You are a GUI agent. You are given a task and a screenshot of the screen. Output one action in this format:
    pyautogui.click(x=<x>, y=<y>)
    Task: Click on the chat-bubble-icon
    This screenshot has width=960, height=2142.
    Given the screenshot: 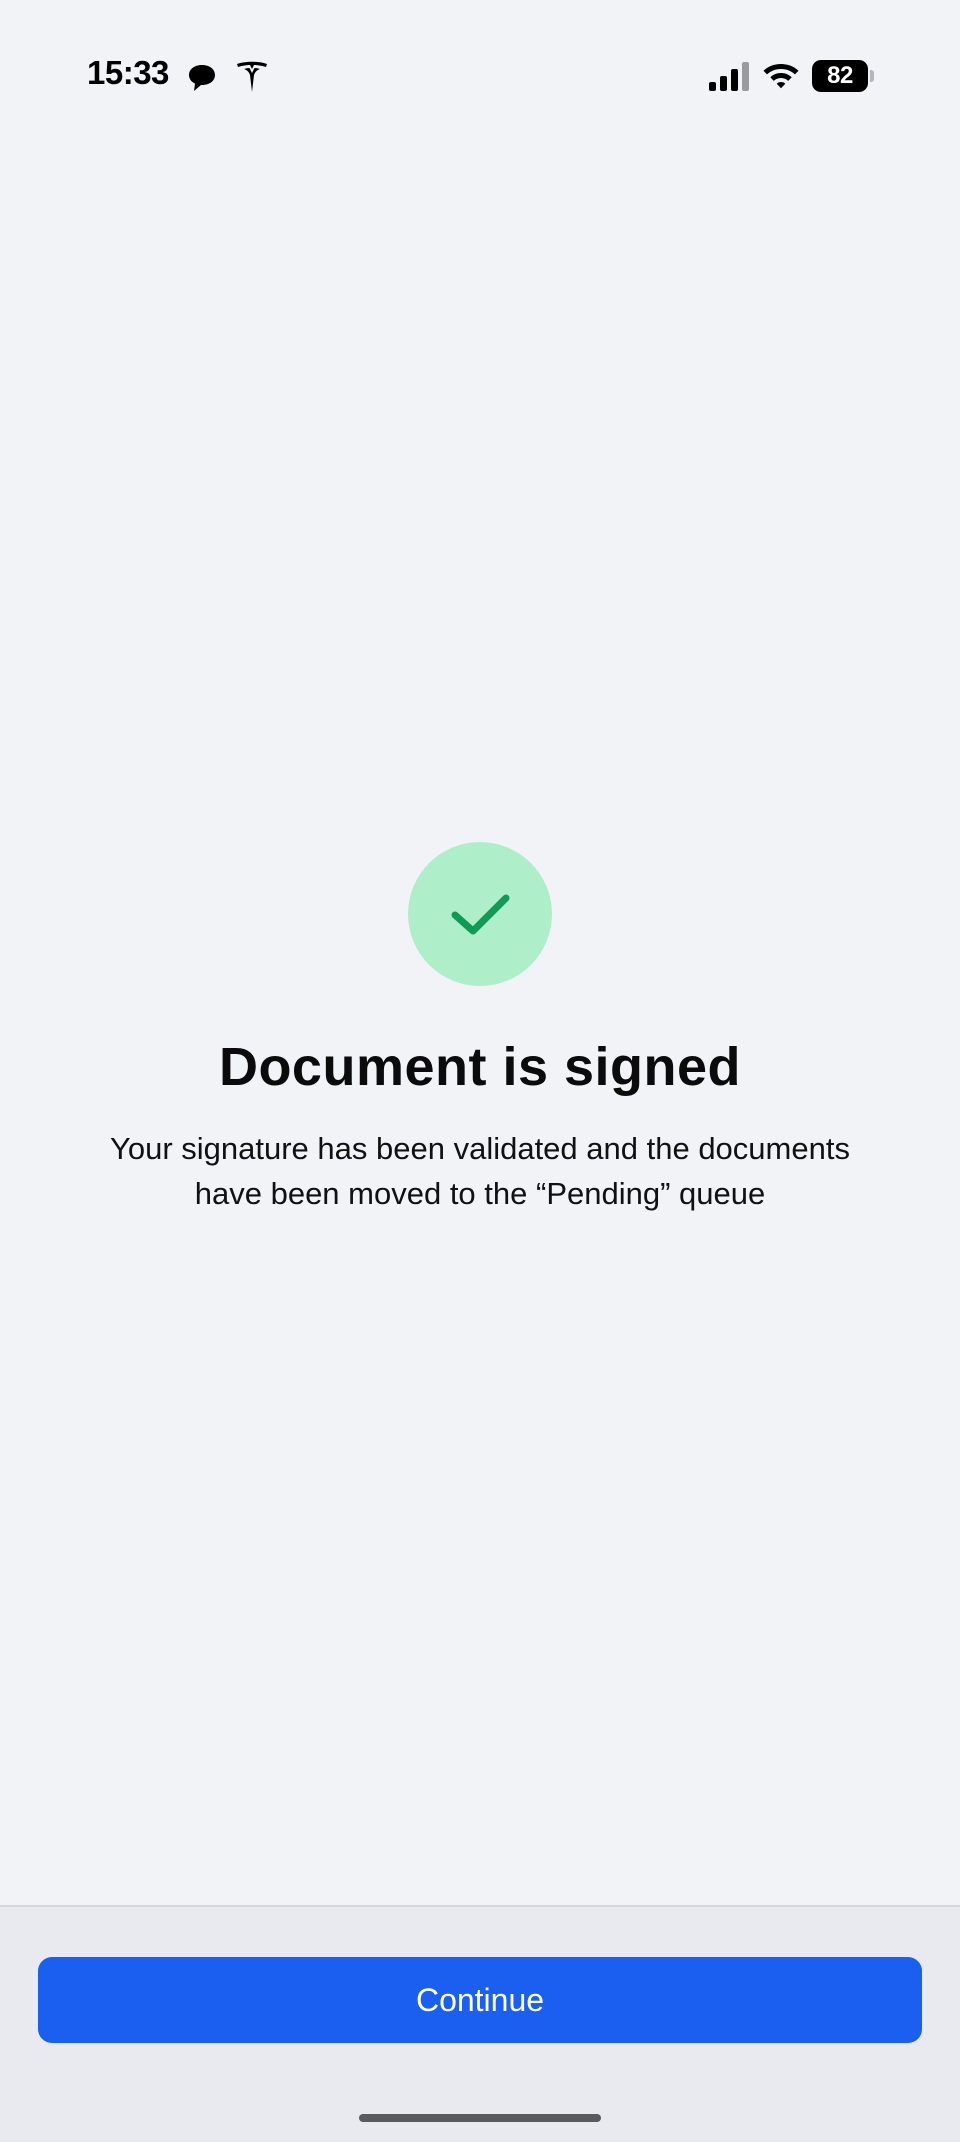 What is the action you would take?
    pyautogui.click(x=202, y=78)
    